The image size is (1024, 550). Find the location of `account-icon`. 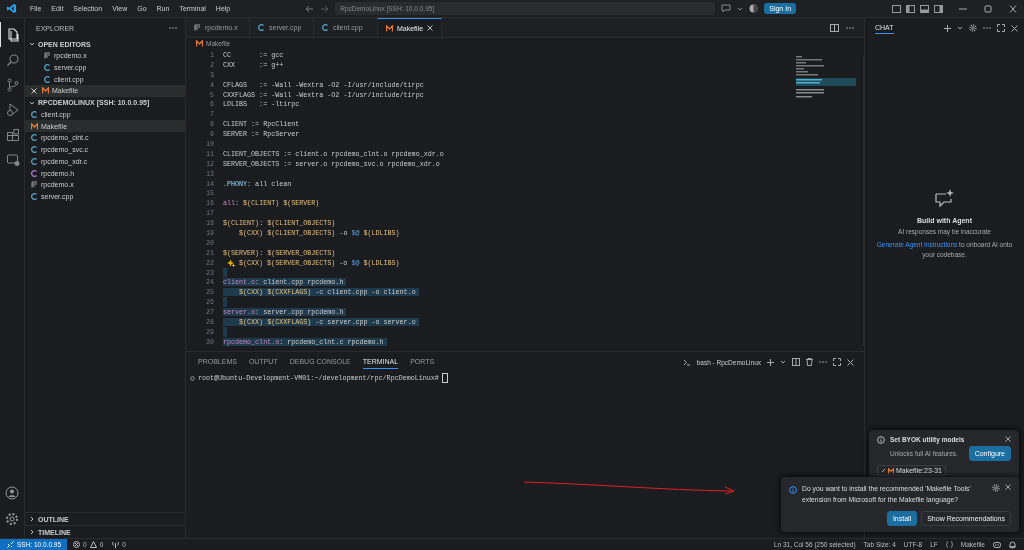

account-icon is located at coordinates (12, 493).